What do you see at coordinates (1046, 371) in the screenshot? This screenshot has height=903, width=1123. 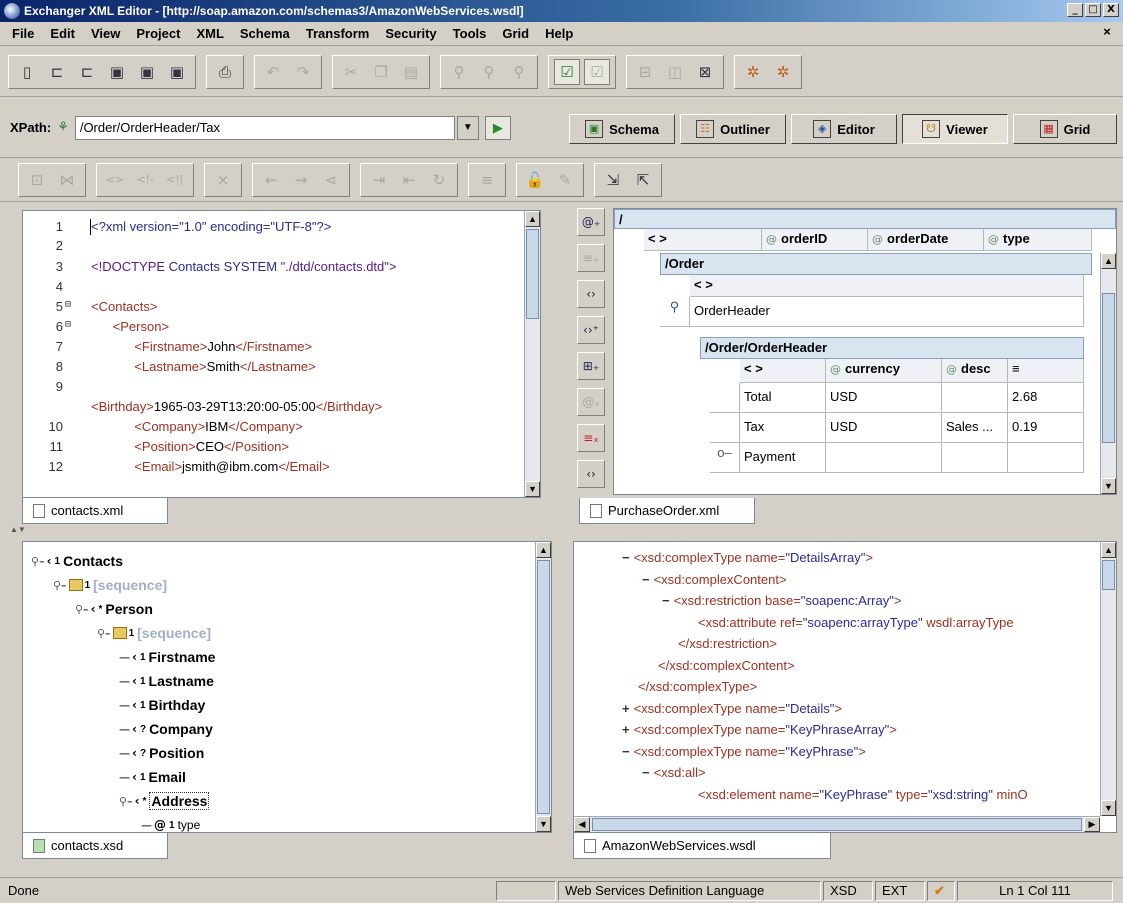 I see `grid-col-text: ≡` at bounding box center [1046, 371].